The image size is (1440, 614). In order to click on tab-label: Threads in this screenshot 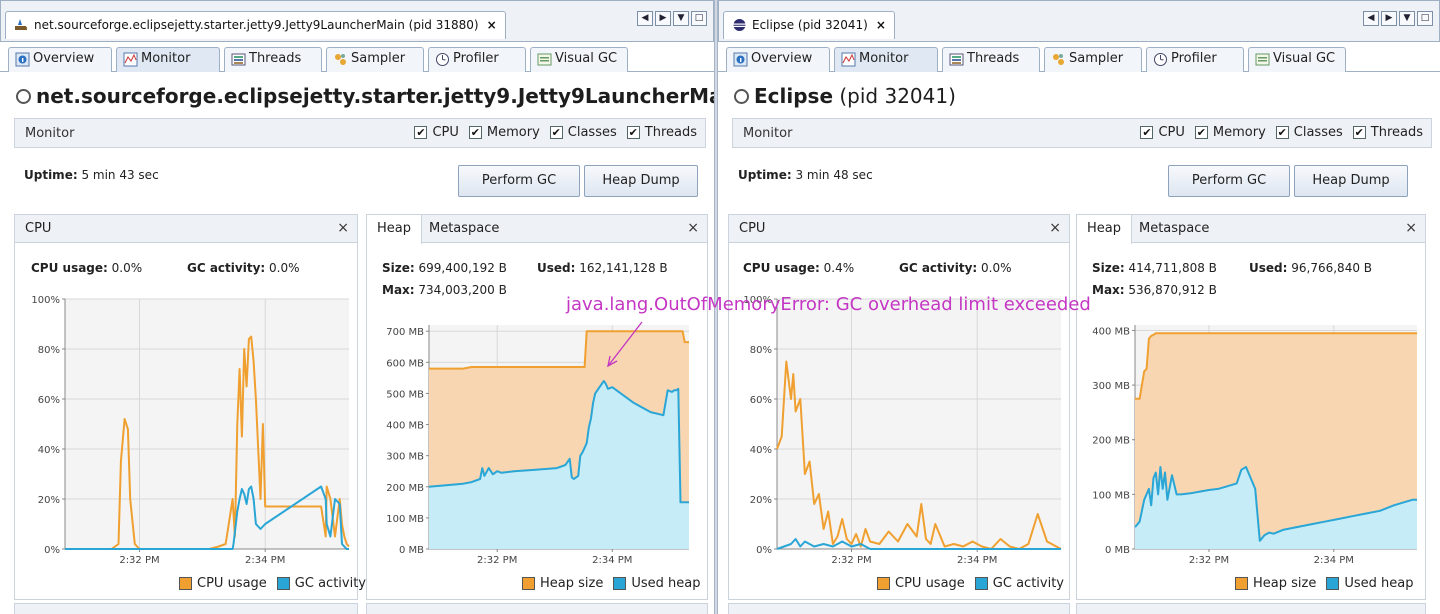, I will do `click(275, 58)`.